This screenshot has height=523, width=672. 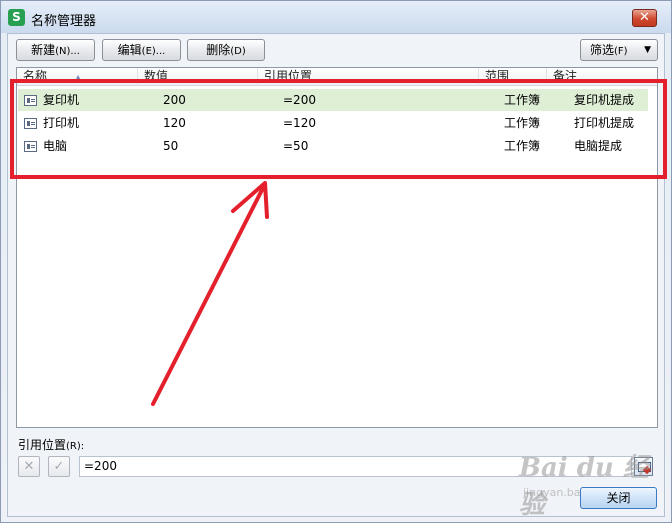 What do you see at coordinates (129, 50) in the screenshot?
I see `edit-button-label: 编辑` at bounding box center [129, 50].